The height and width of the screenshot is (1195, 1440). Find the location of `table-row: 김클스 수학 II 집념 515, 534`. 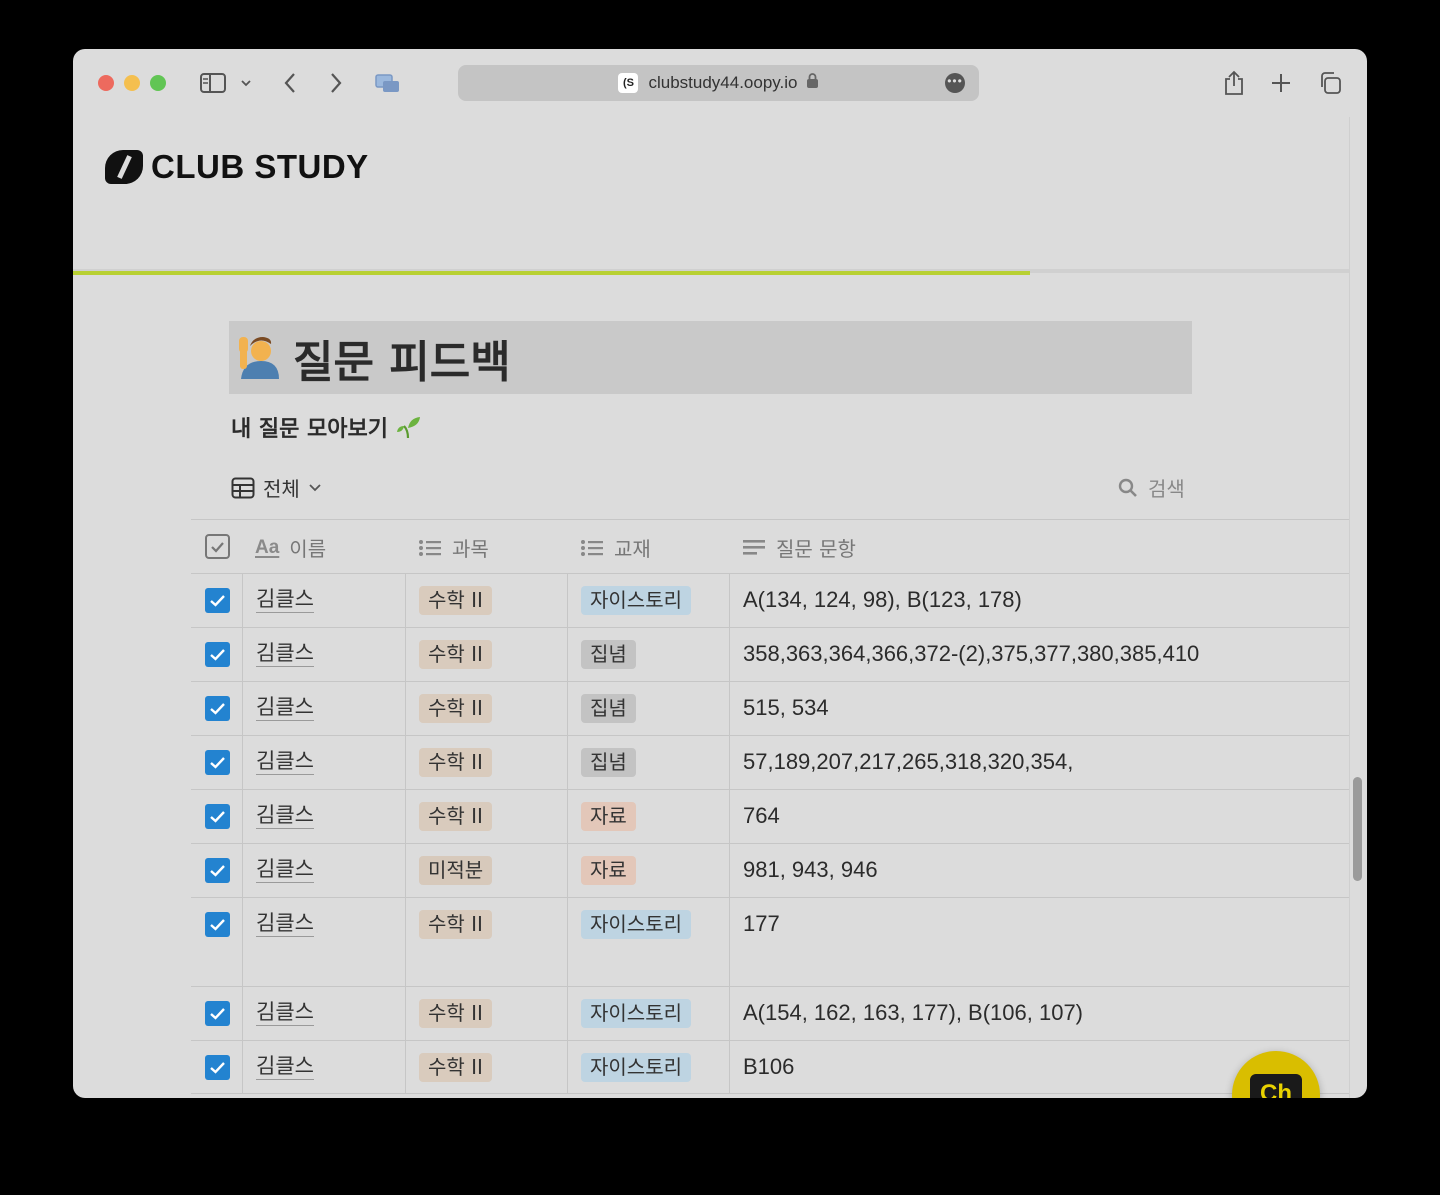

table-row: 김클스 수학 II 집념 515, 534 is located at coordinates (770, 708).